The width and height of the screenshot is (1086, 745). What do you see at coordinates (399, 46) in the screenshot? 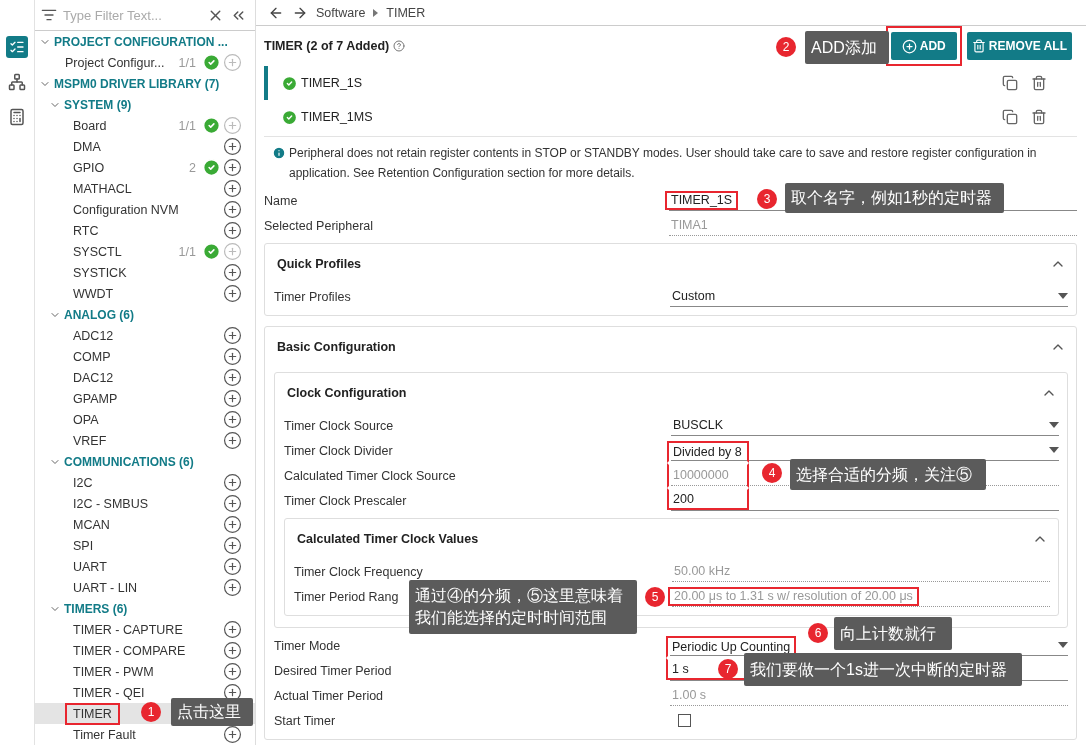
I see `help-icon` at bounding box center [399, 46].